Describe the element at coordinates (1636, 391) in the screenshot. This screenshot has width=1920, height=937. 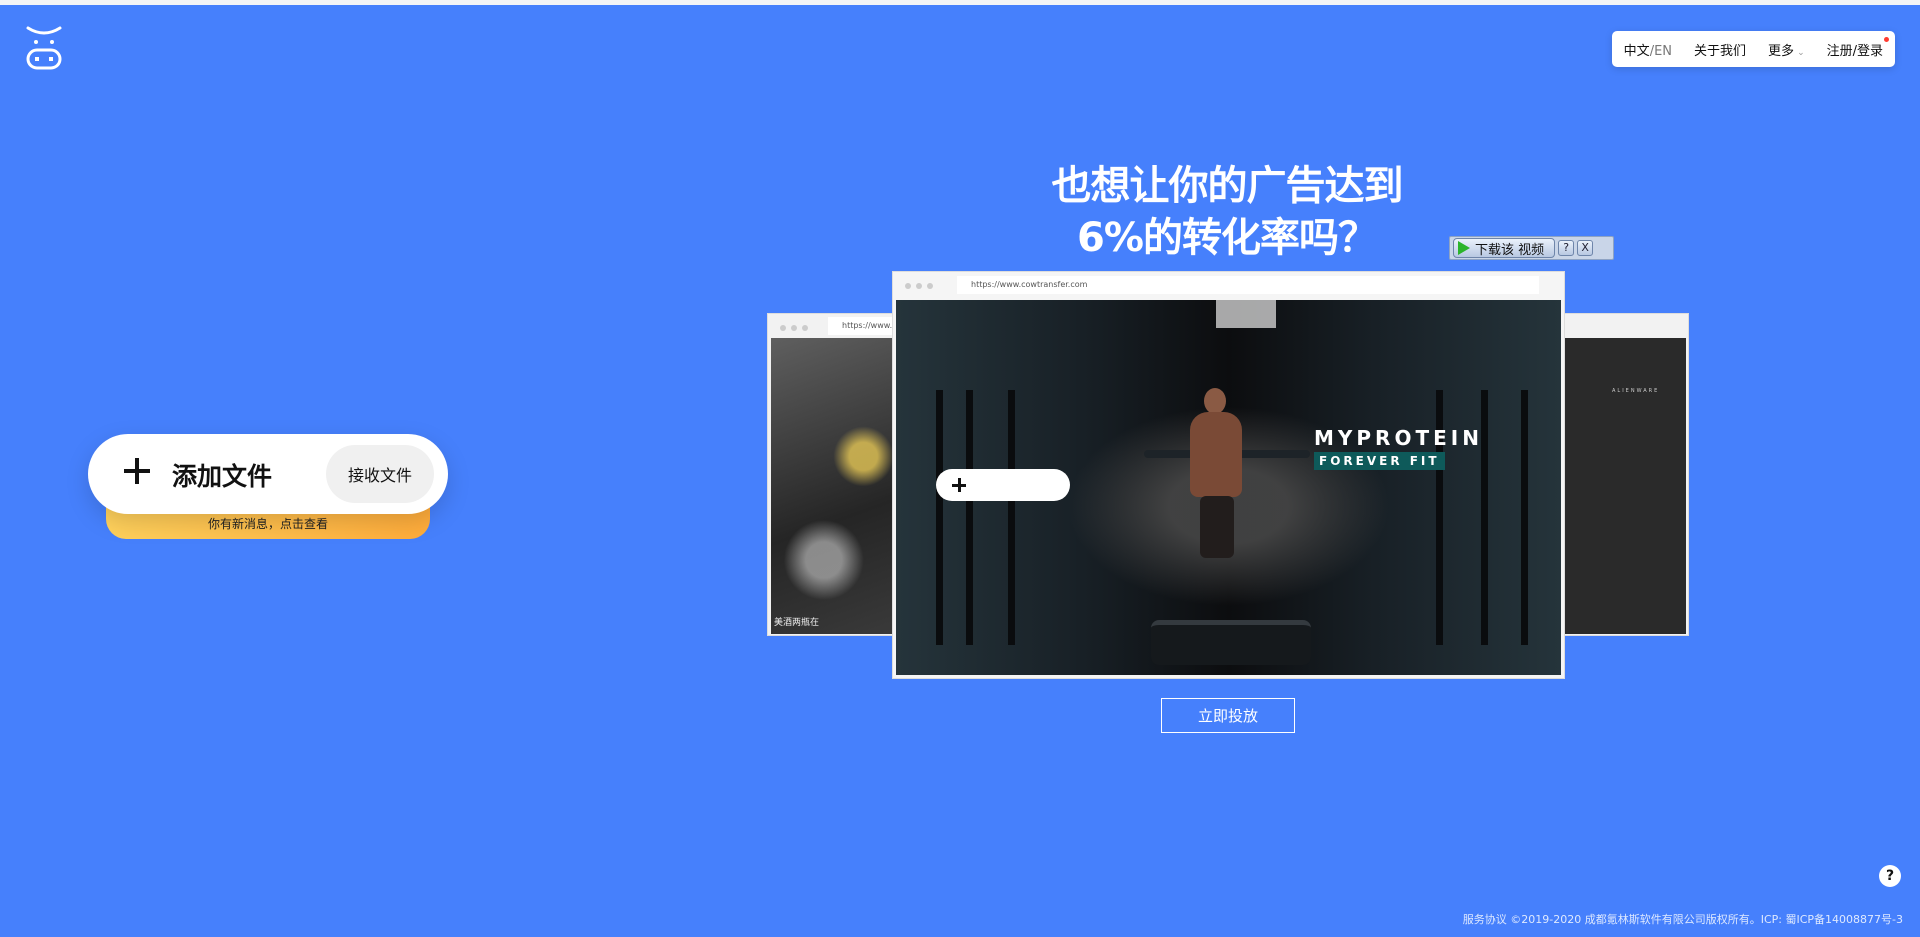
I see `ad-caption: ALIENWARE` at that location.